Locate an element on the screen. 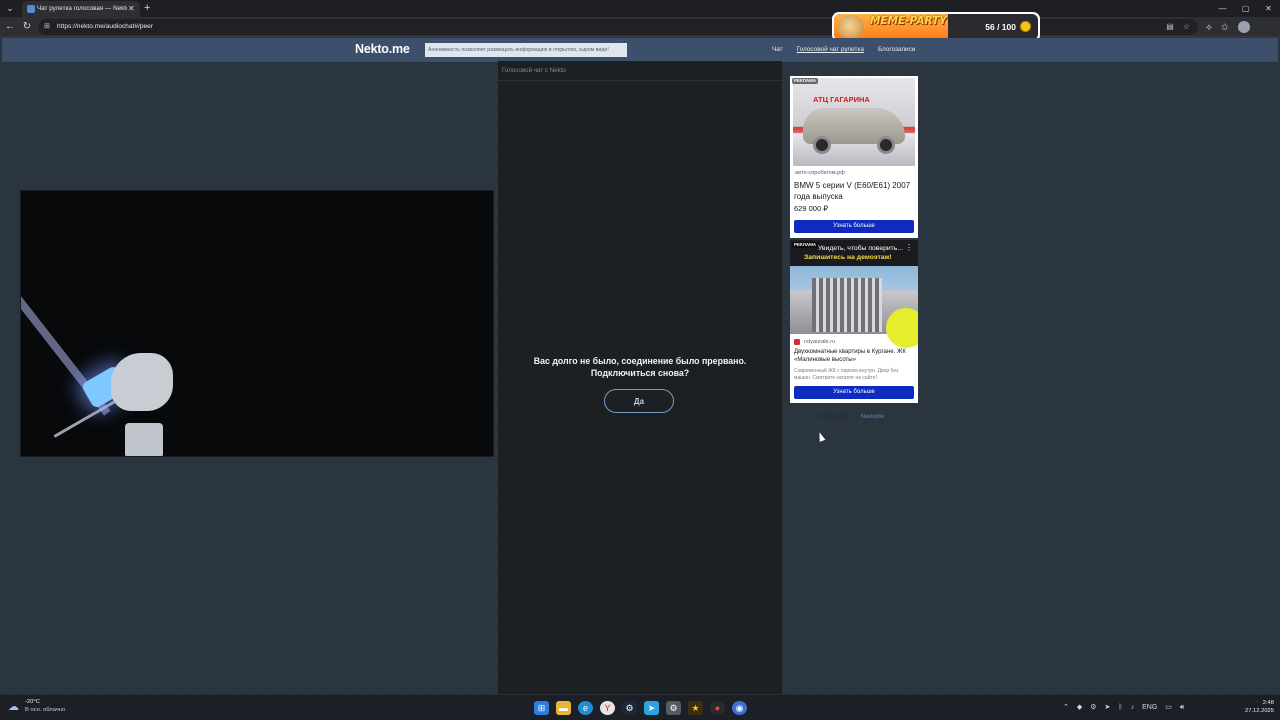  ad-subheadline: Запишитесь на демоэтаж! is located at coordinates (848, 257).